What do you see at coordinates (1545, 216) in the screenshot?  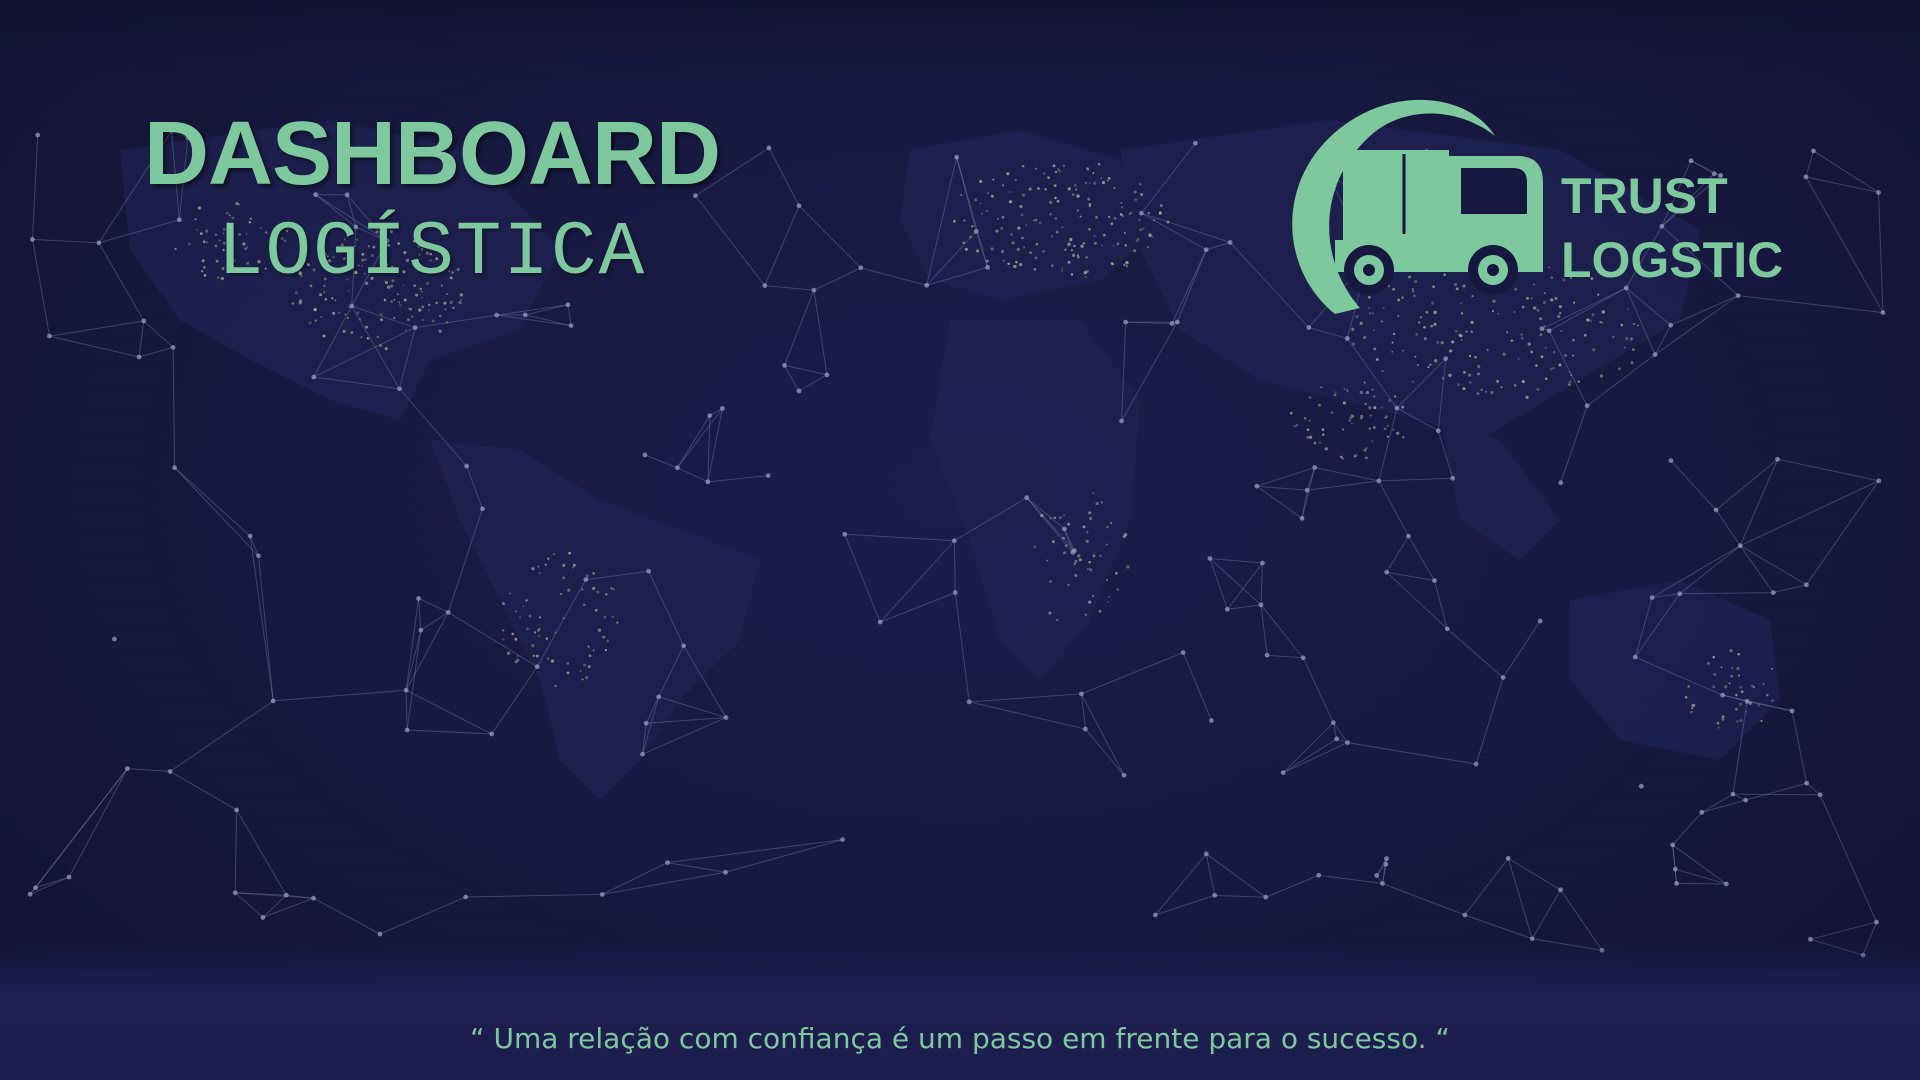 I see `company-logo: TRUST LOGSTIC` at bounding box center [1545, 216].